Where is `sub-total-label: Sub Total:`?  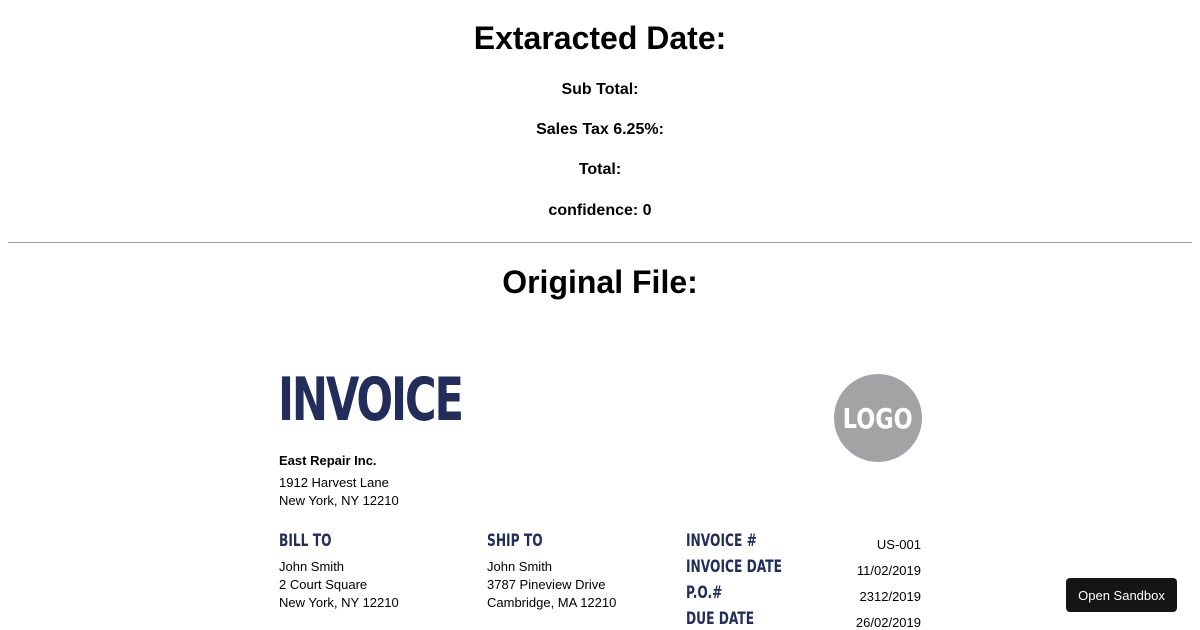
sub-total-label: Sub Total: is located at coordinates (600, 89).